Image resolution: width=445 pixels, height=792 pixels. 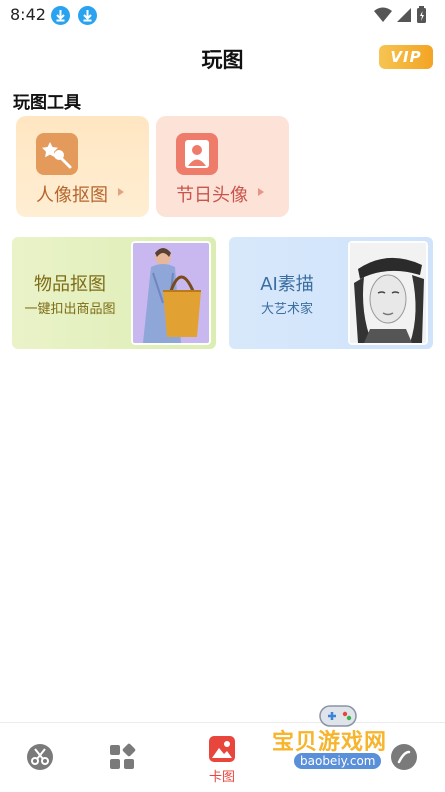 What do you see at coordinates (221, 777) in the screenshot?
I see `nav-label: 卡图` at bounding box center [221, 777].